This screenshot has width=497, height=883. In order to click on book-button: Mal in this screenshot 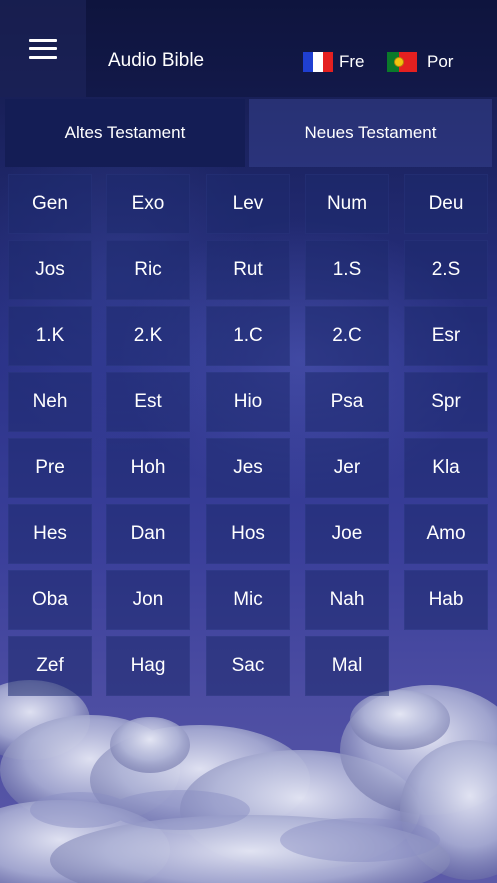, I will do `click(347, 666)`.